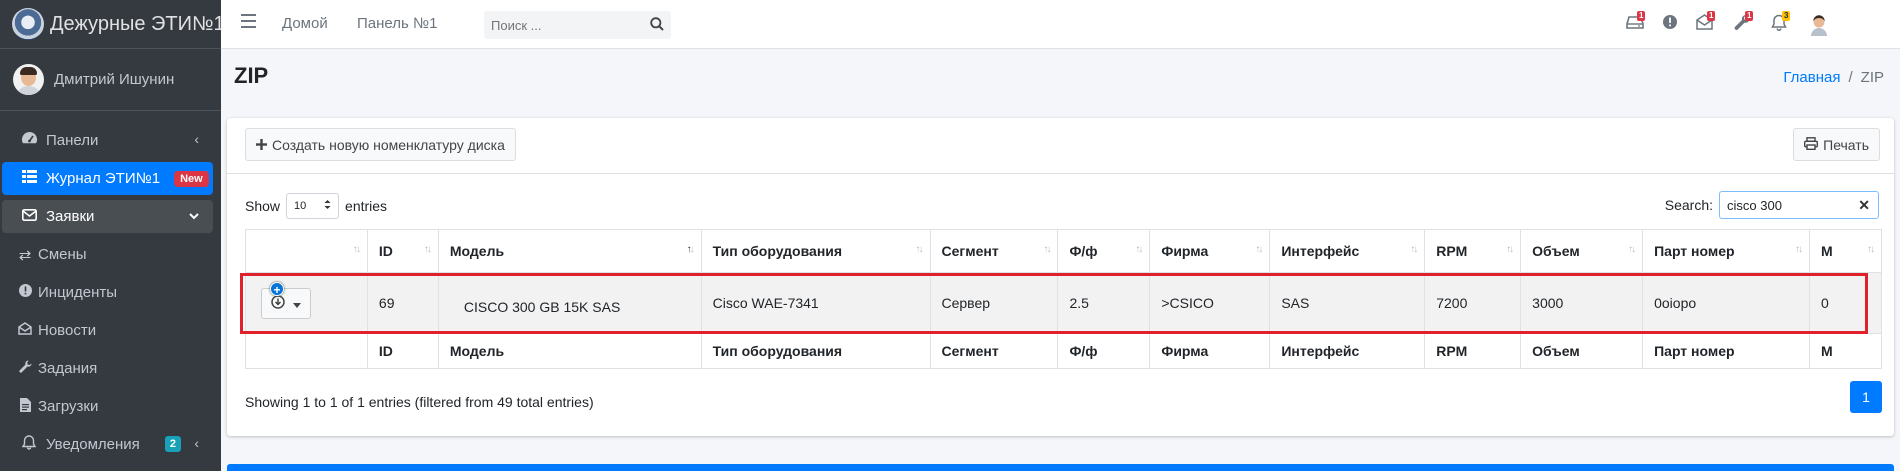 The height and width of the screenshot is (471, 1900). What do you see at coordinates (1811, 144) in the screenshot?
I see `printer-icon` at bounding box center [1811, 144].